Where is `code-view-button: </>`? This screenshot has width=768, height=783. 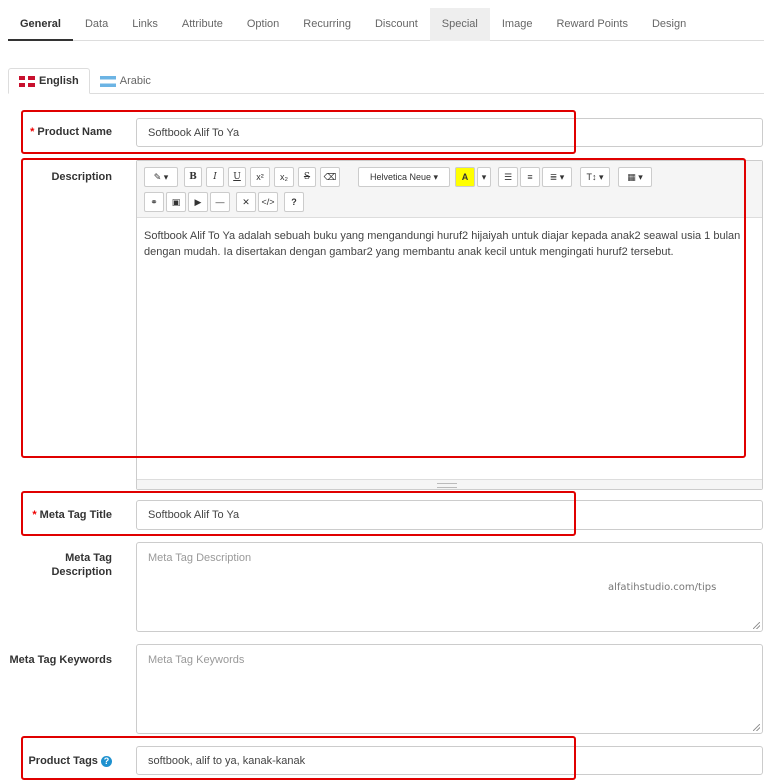 code-view-button: </> is located at coordinates (268, 202).